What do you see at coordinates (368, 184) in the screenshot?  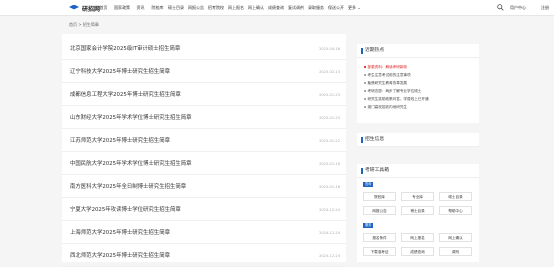 I see `tools-group-query-tag: 查询` at bounding box center [368, 184].